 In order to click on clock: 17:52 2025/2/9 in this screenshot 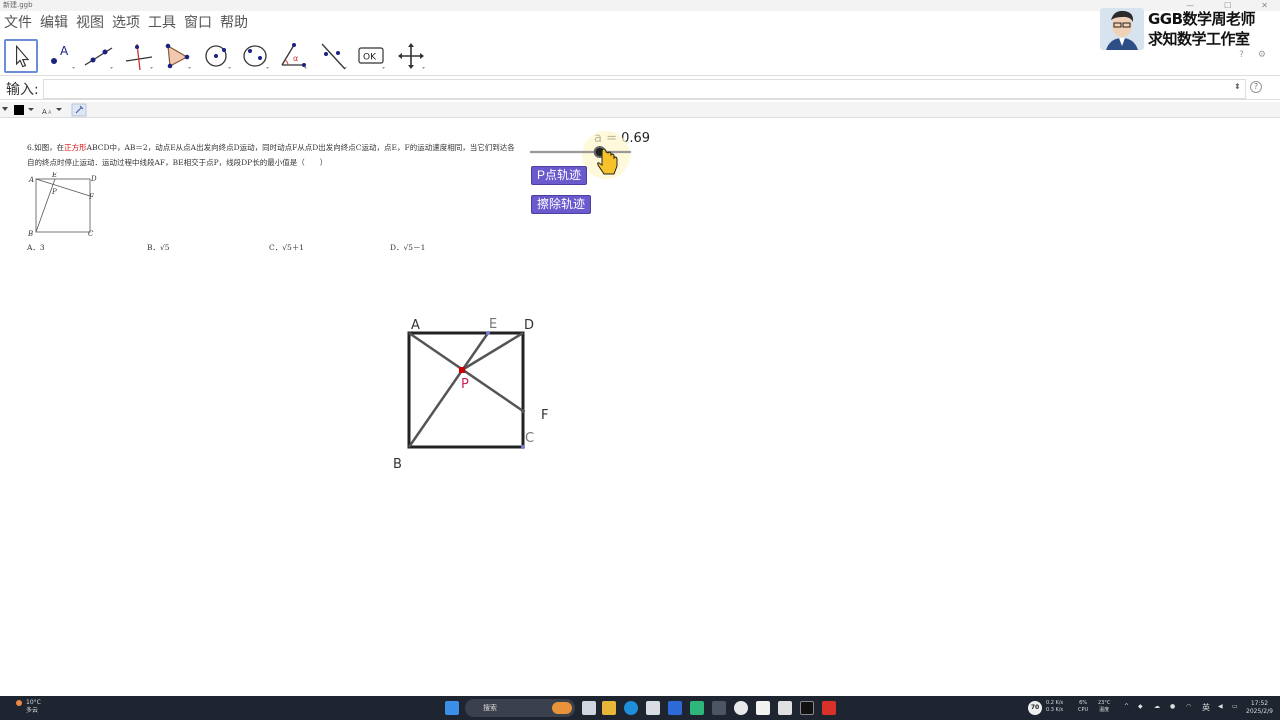, I will do `click(1259, 708)`.